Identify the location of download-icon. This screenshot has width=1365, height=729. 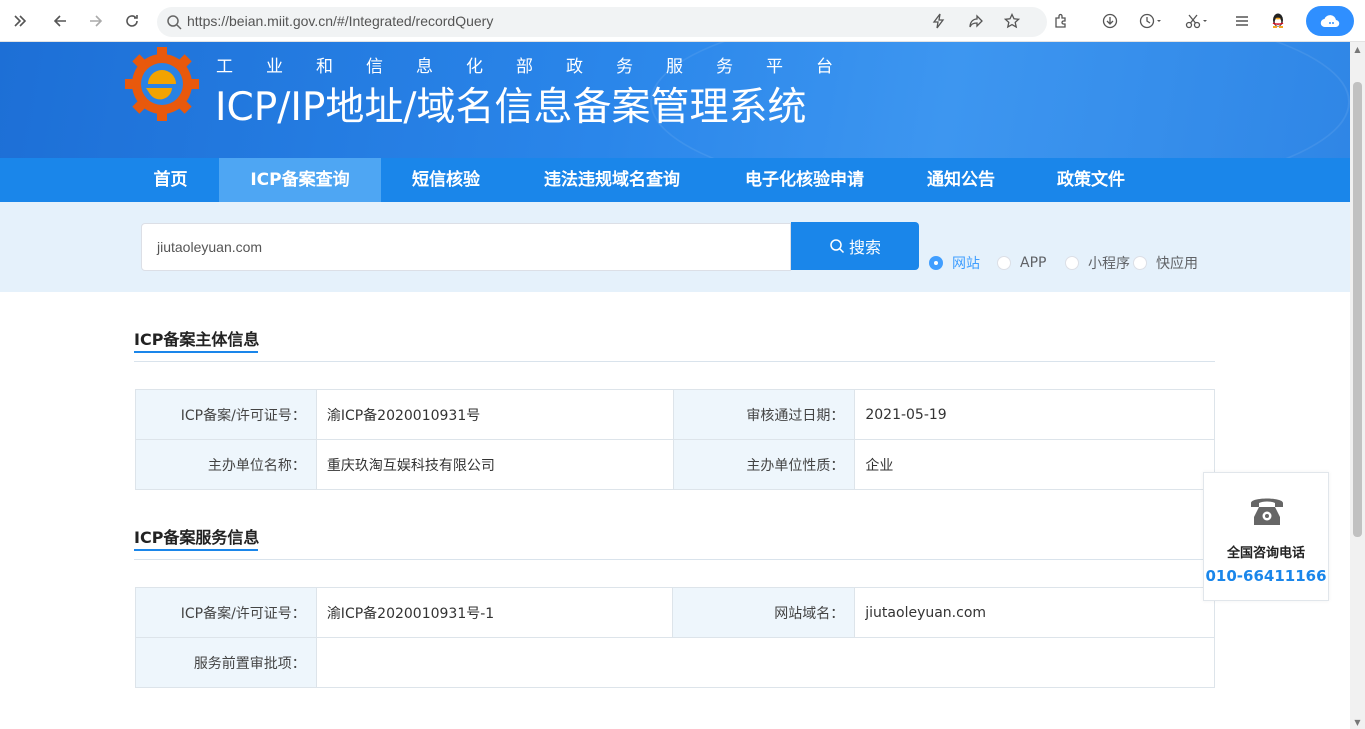
(1110, 21).